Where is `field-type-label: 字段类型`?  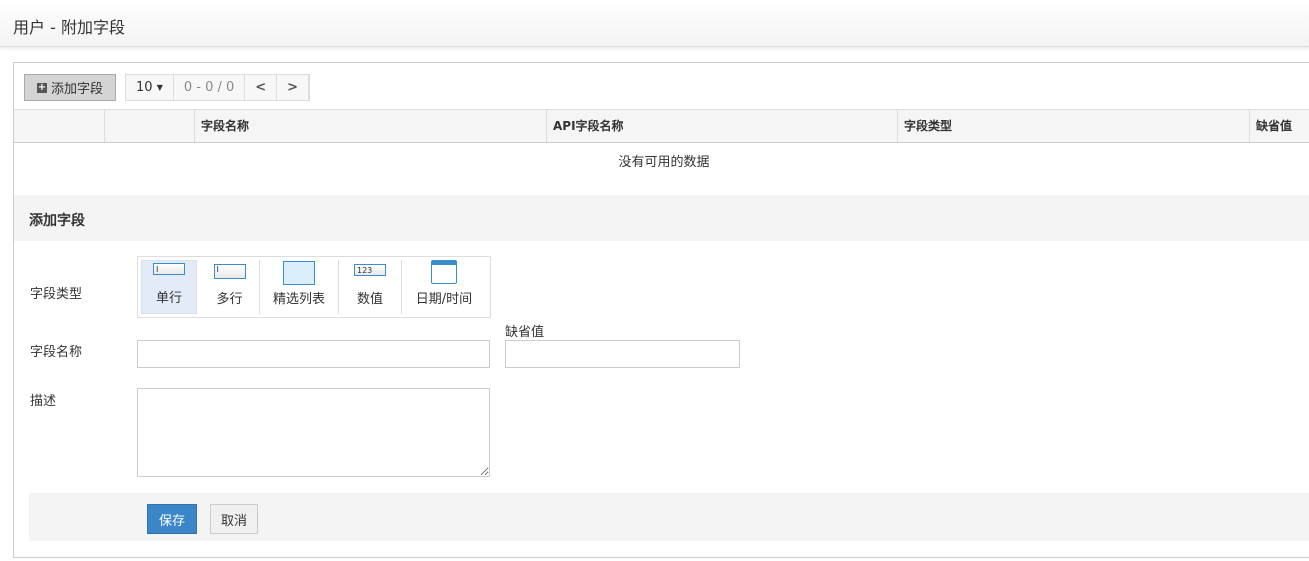
field-type-label: 字段类型 is located at coordinates (56, 294).